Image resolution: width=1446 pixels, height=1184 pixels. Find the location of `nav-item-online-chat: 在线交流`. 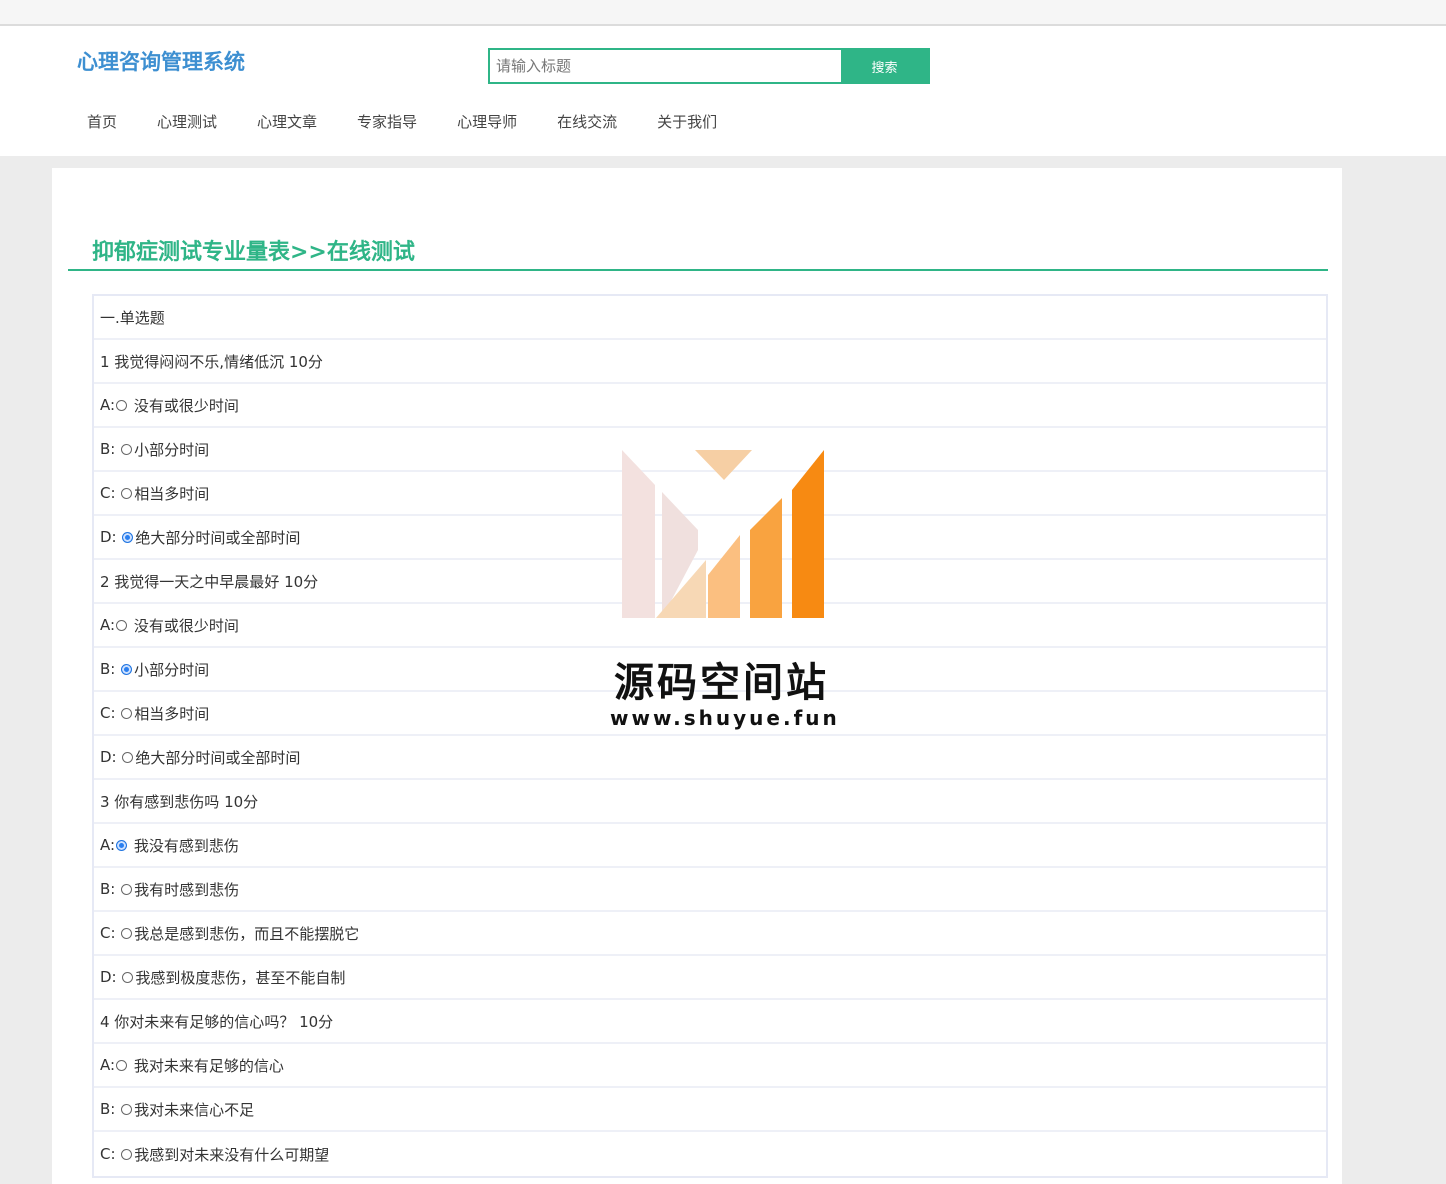

nav-item-online-chat: 在线交流 is located at coordinates (587, 122).